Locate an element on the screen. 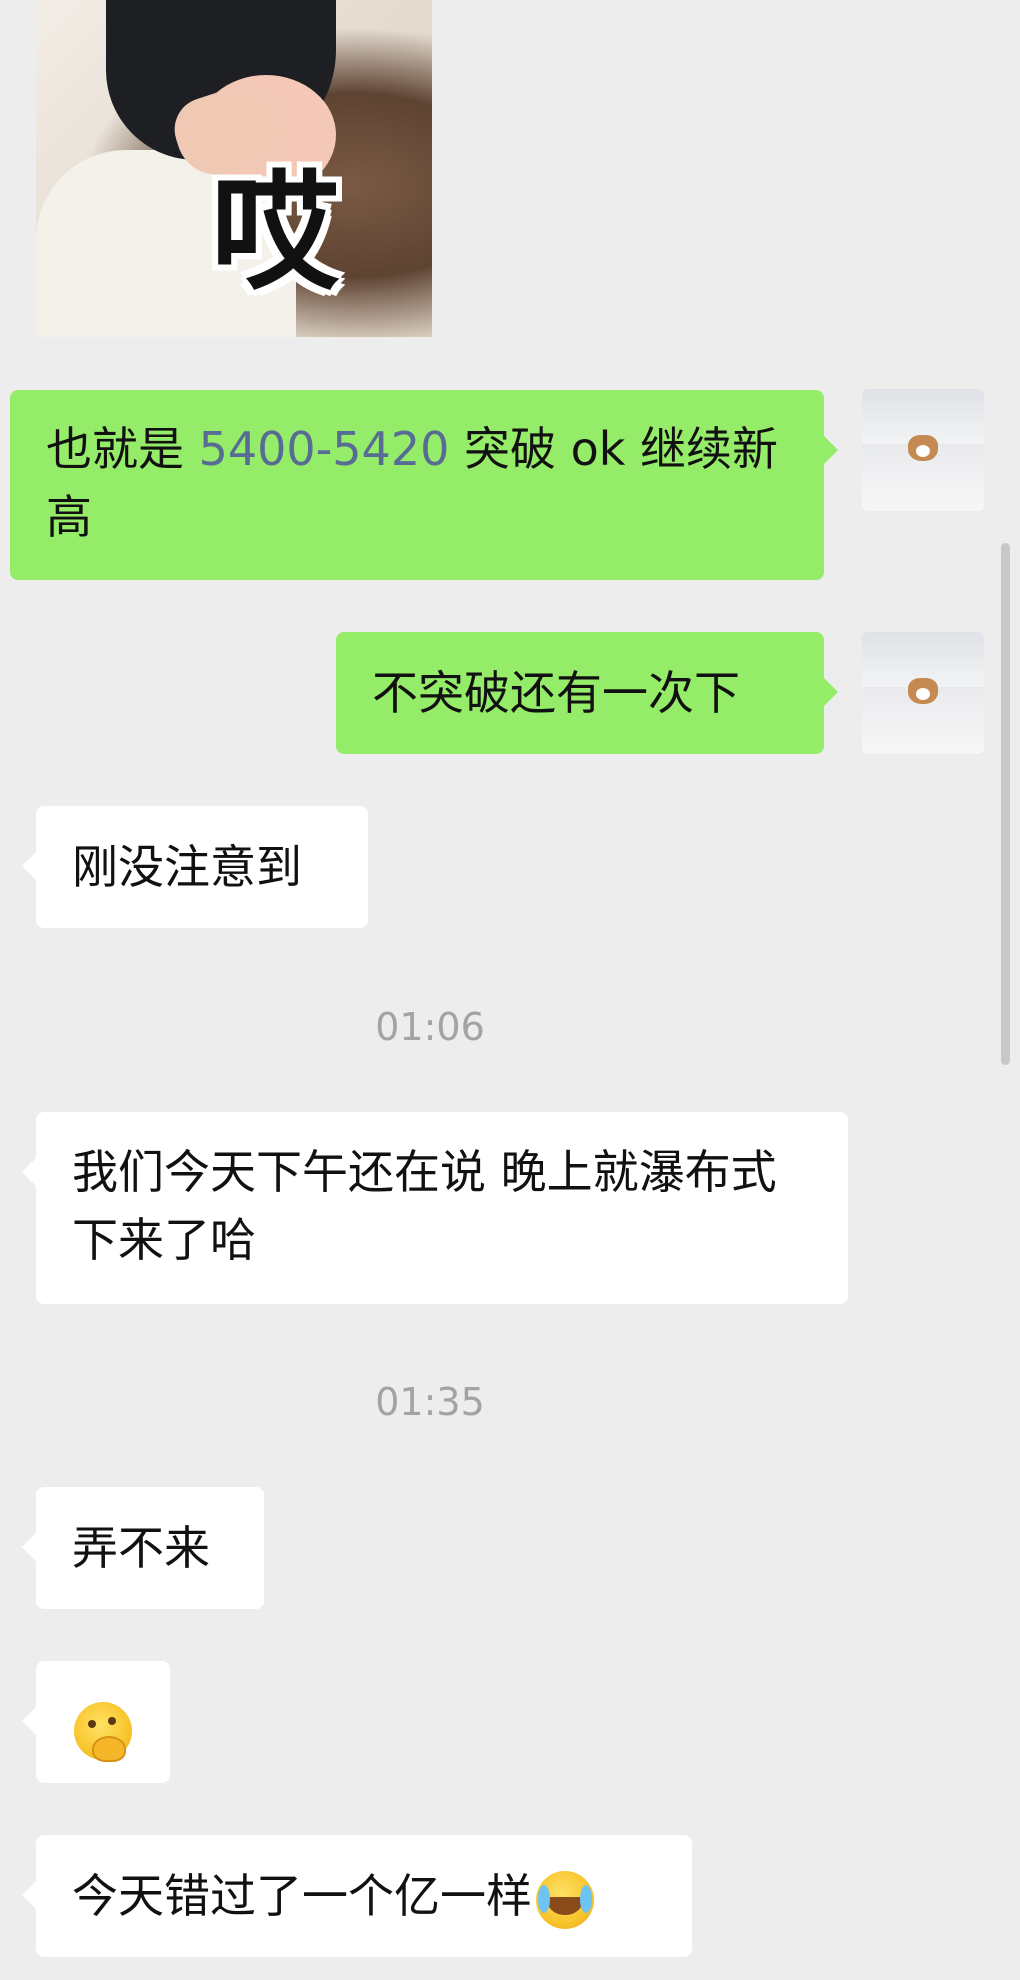 The width and height of the screenshot is (1020, 1980). message-text: 不突破还有一次下 is located at coordinates (556, 693).